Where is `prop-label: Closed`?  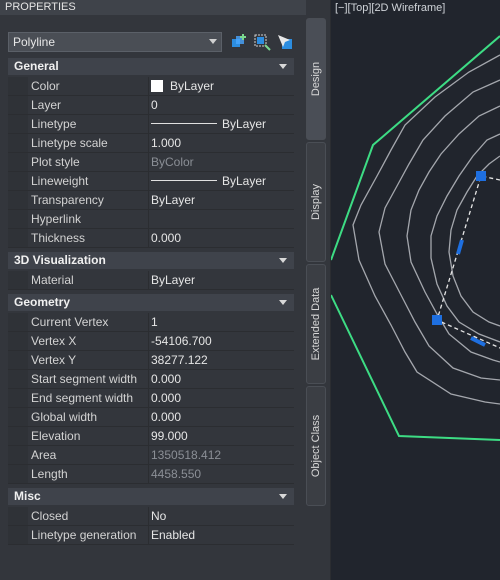
prop-label: Closed is located at coordinates (88, 516).